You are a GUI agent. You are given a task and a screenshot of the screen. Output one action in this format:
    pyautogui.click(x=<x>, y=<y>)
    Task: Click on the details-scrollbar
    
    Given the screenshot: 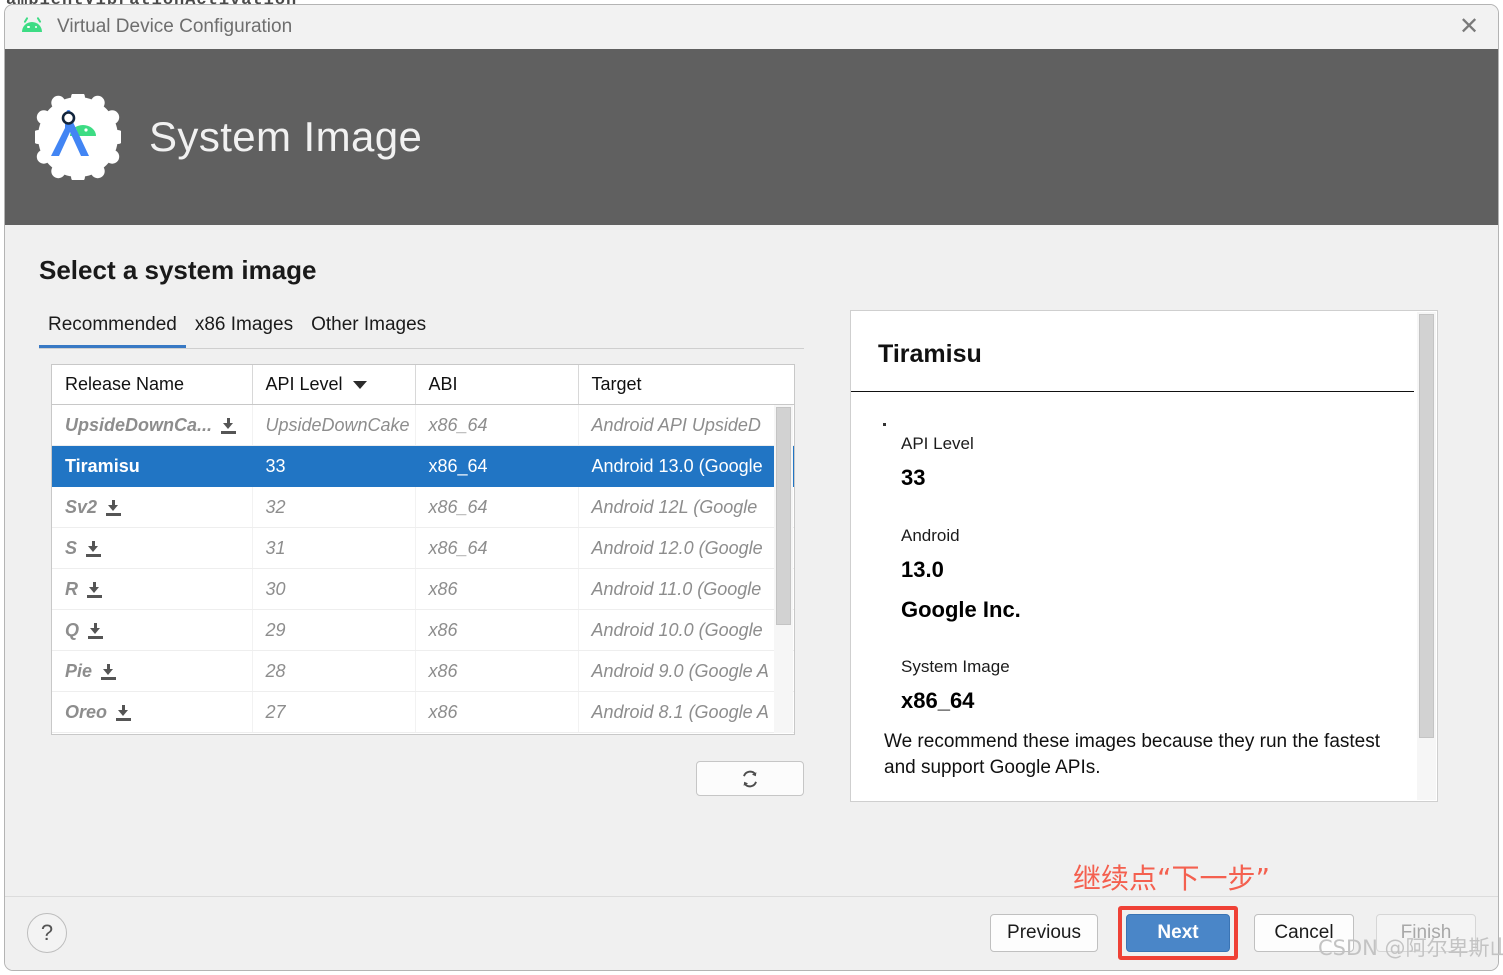 What is the action you would take?
    pyautogui.click(x=1426, y=556)
    